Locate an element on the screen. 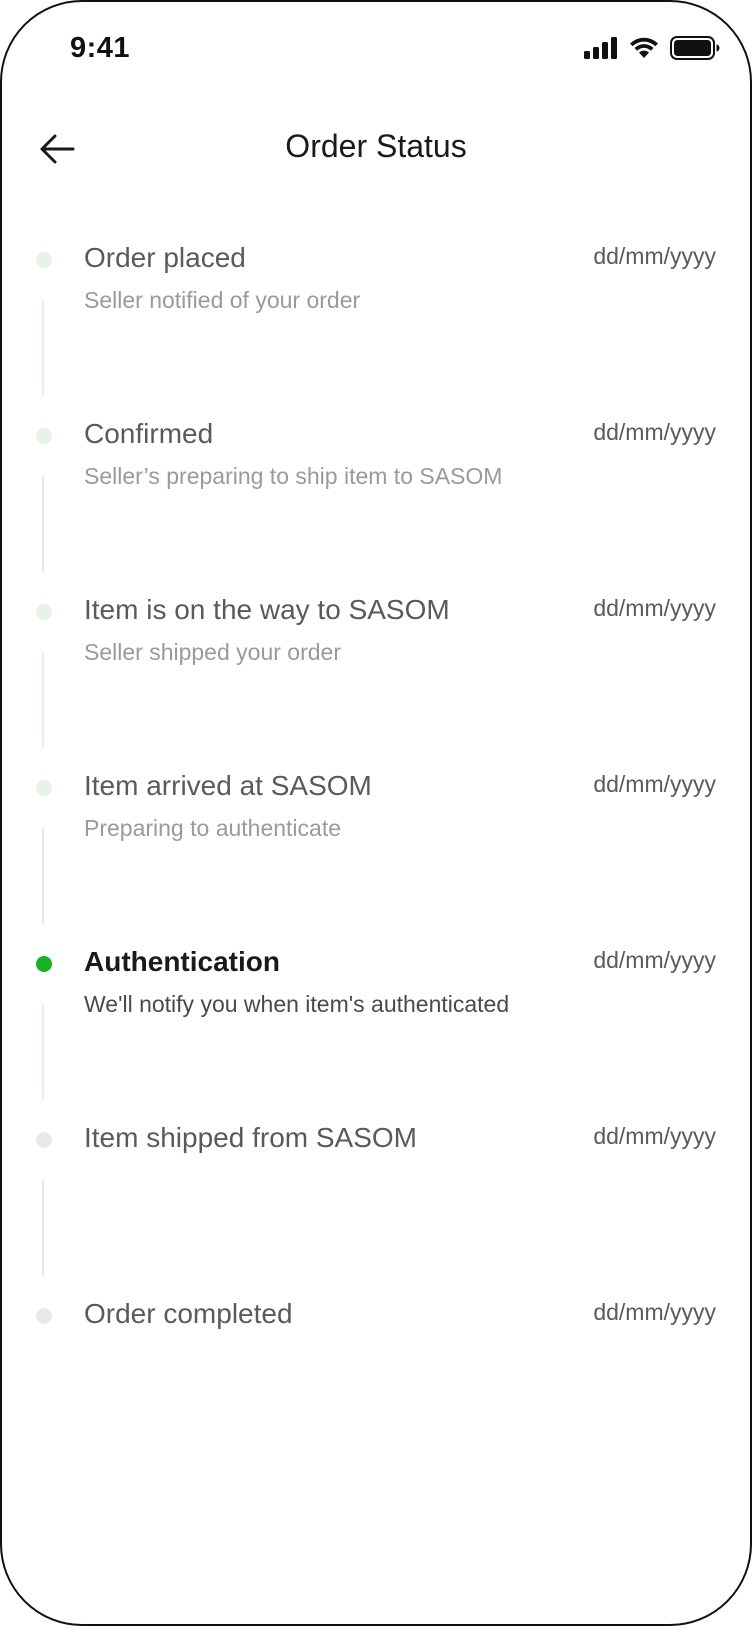 The width and height of the screenshot is (754, 1628). status-time: 9:41 is located at coordinates (100, 48).